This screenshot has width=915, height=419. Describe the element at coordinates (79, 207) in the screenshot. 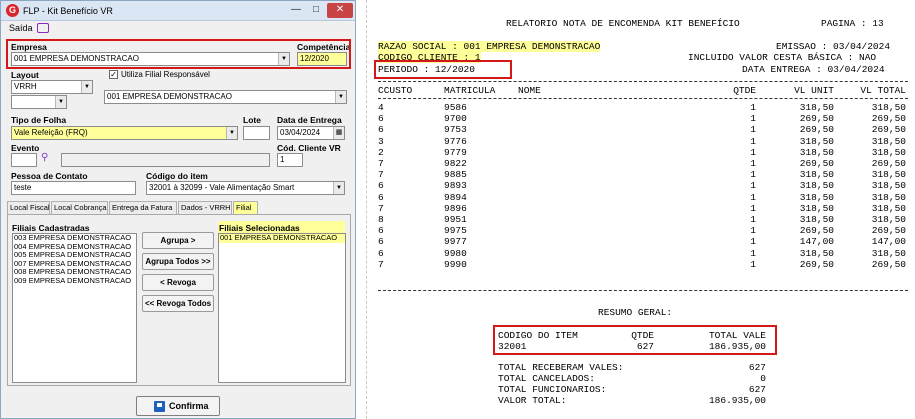

I see `tab-local-cobranca: Local Cobrança` at that location.